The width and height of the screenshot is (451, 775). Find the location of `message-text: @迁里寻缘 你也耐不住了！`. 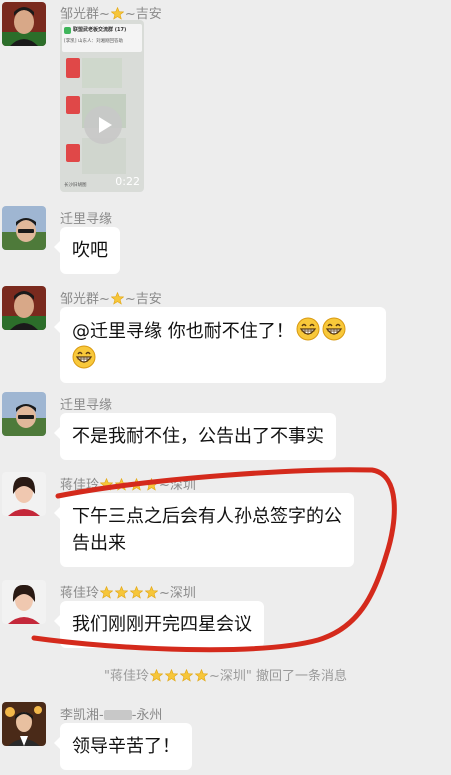

message-text: @迁里寻缘 你也耐不住了！ is located at coordinates (183, 331).